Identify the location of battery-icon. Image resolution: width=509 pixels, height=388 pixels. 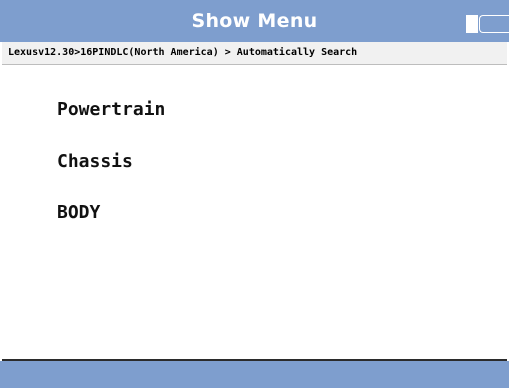
(487, 24).